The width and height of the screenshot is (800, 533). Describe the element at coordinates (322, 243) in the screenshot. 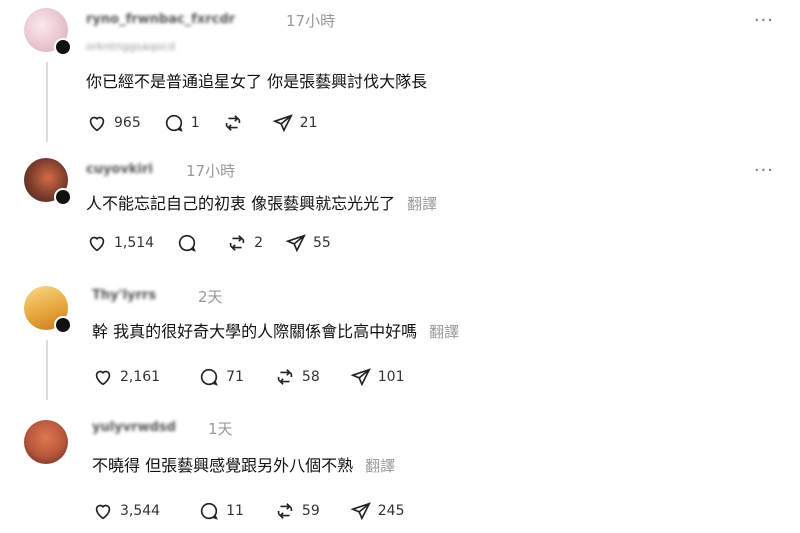

I see `share-count: 55` at that location.